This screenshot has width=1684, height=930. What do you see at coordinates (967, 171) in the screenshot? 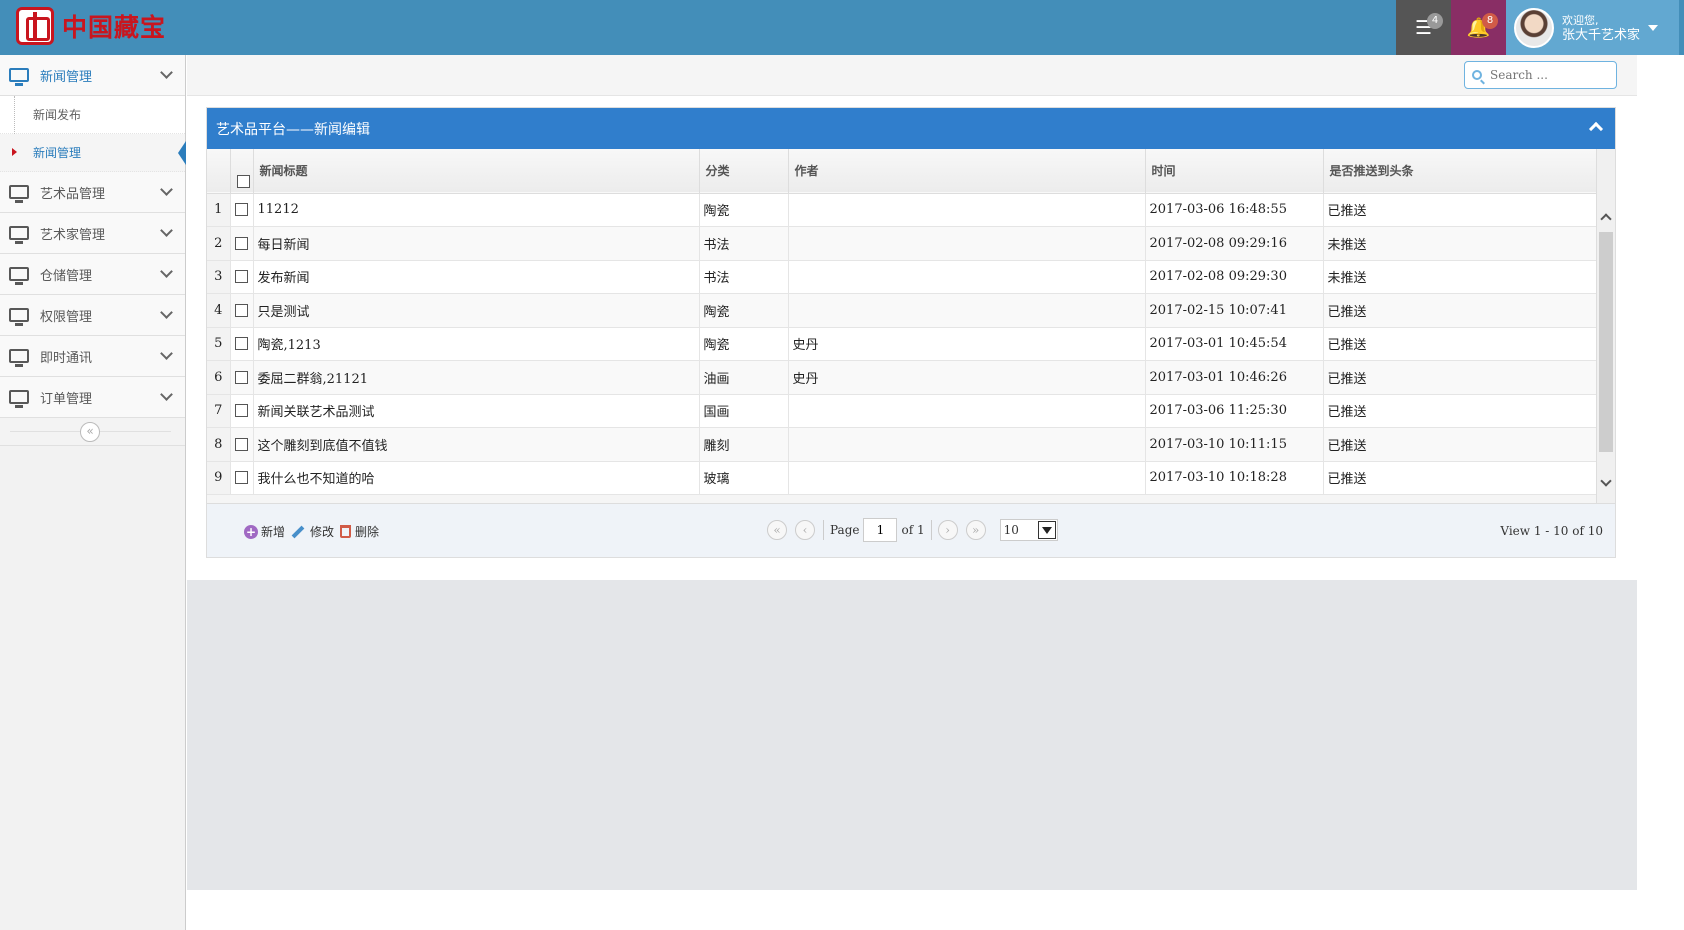
I see `column-header-author: 作者` at bounding box center [967, 171].